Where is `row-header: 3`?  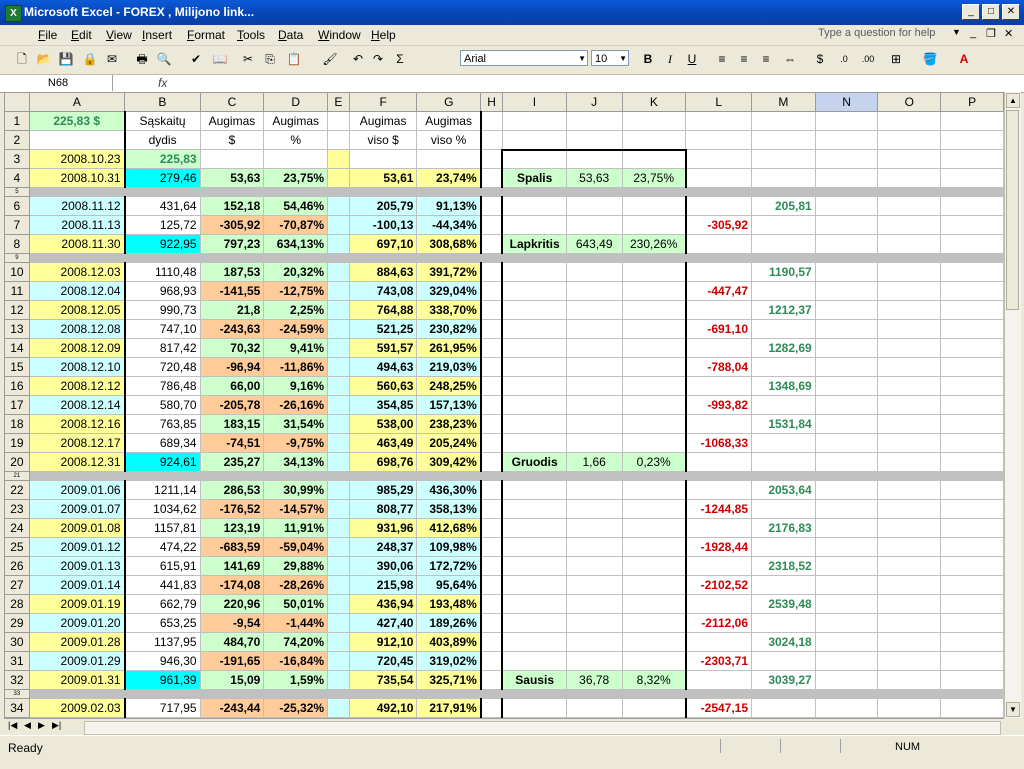
row-header: 3 is located at coordinates (17, 159).